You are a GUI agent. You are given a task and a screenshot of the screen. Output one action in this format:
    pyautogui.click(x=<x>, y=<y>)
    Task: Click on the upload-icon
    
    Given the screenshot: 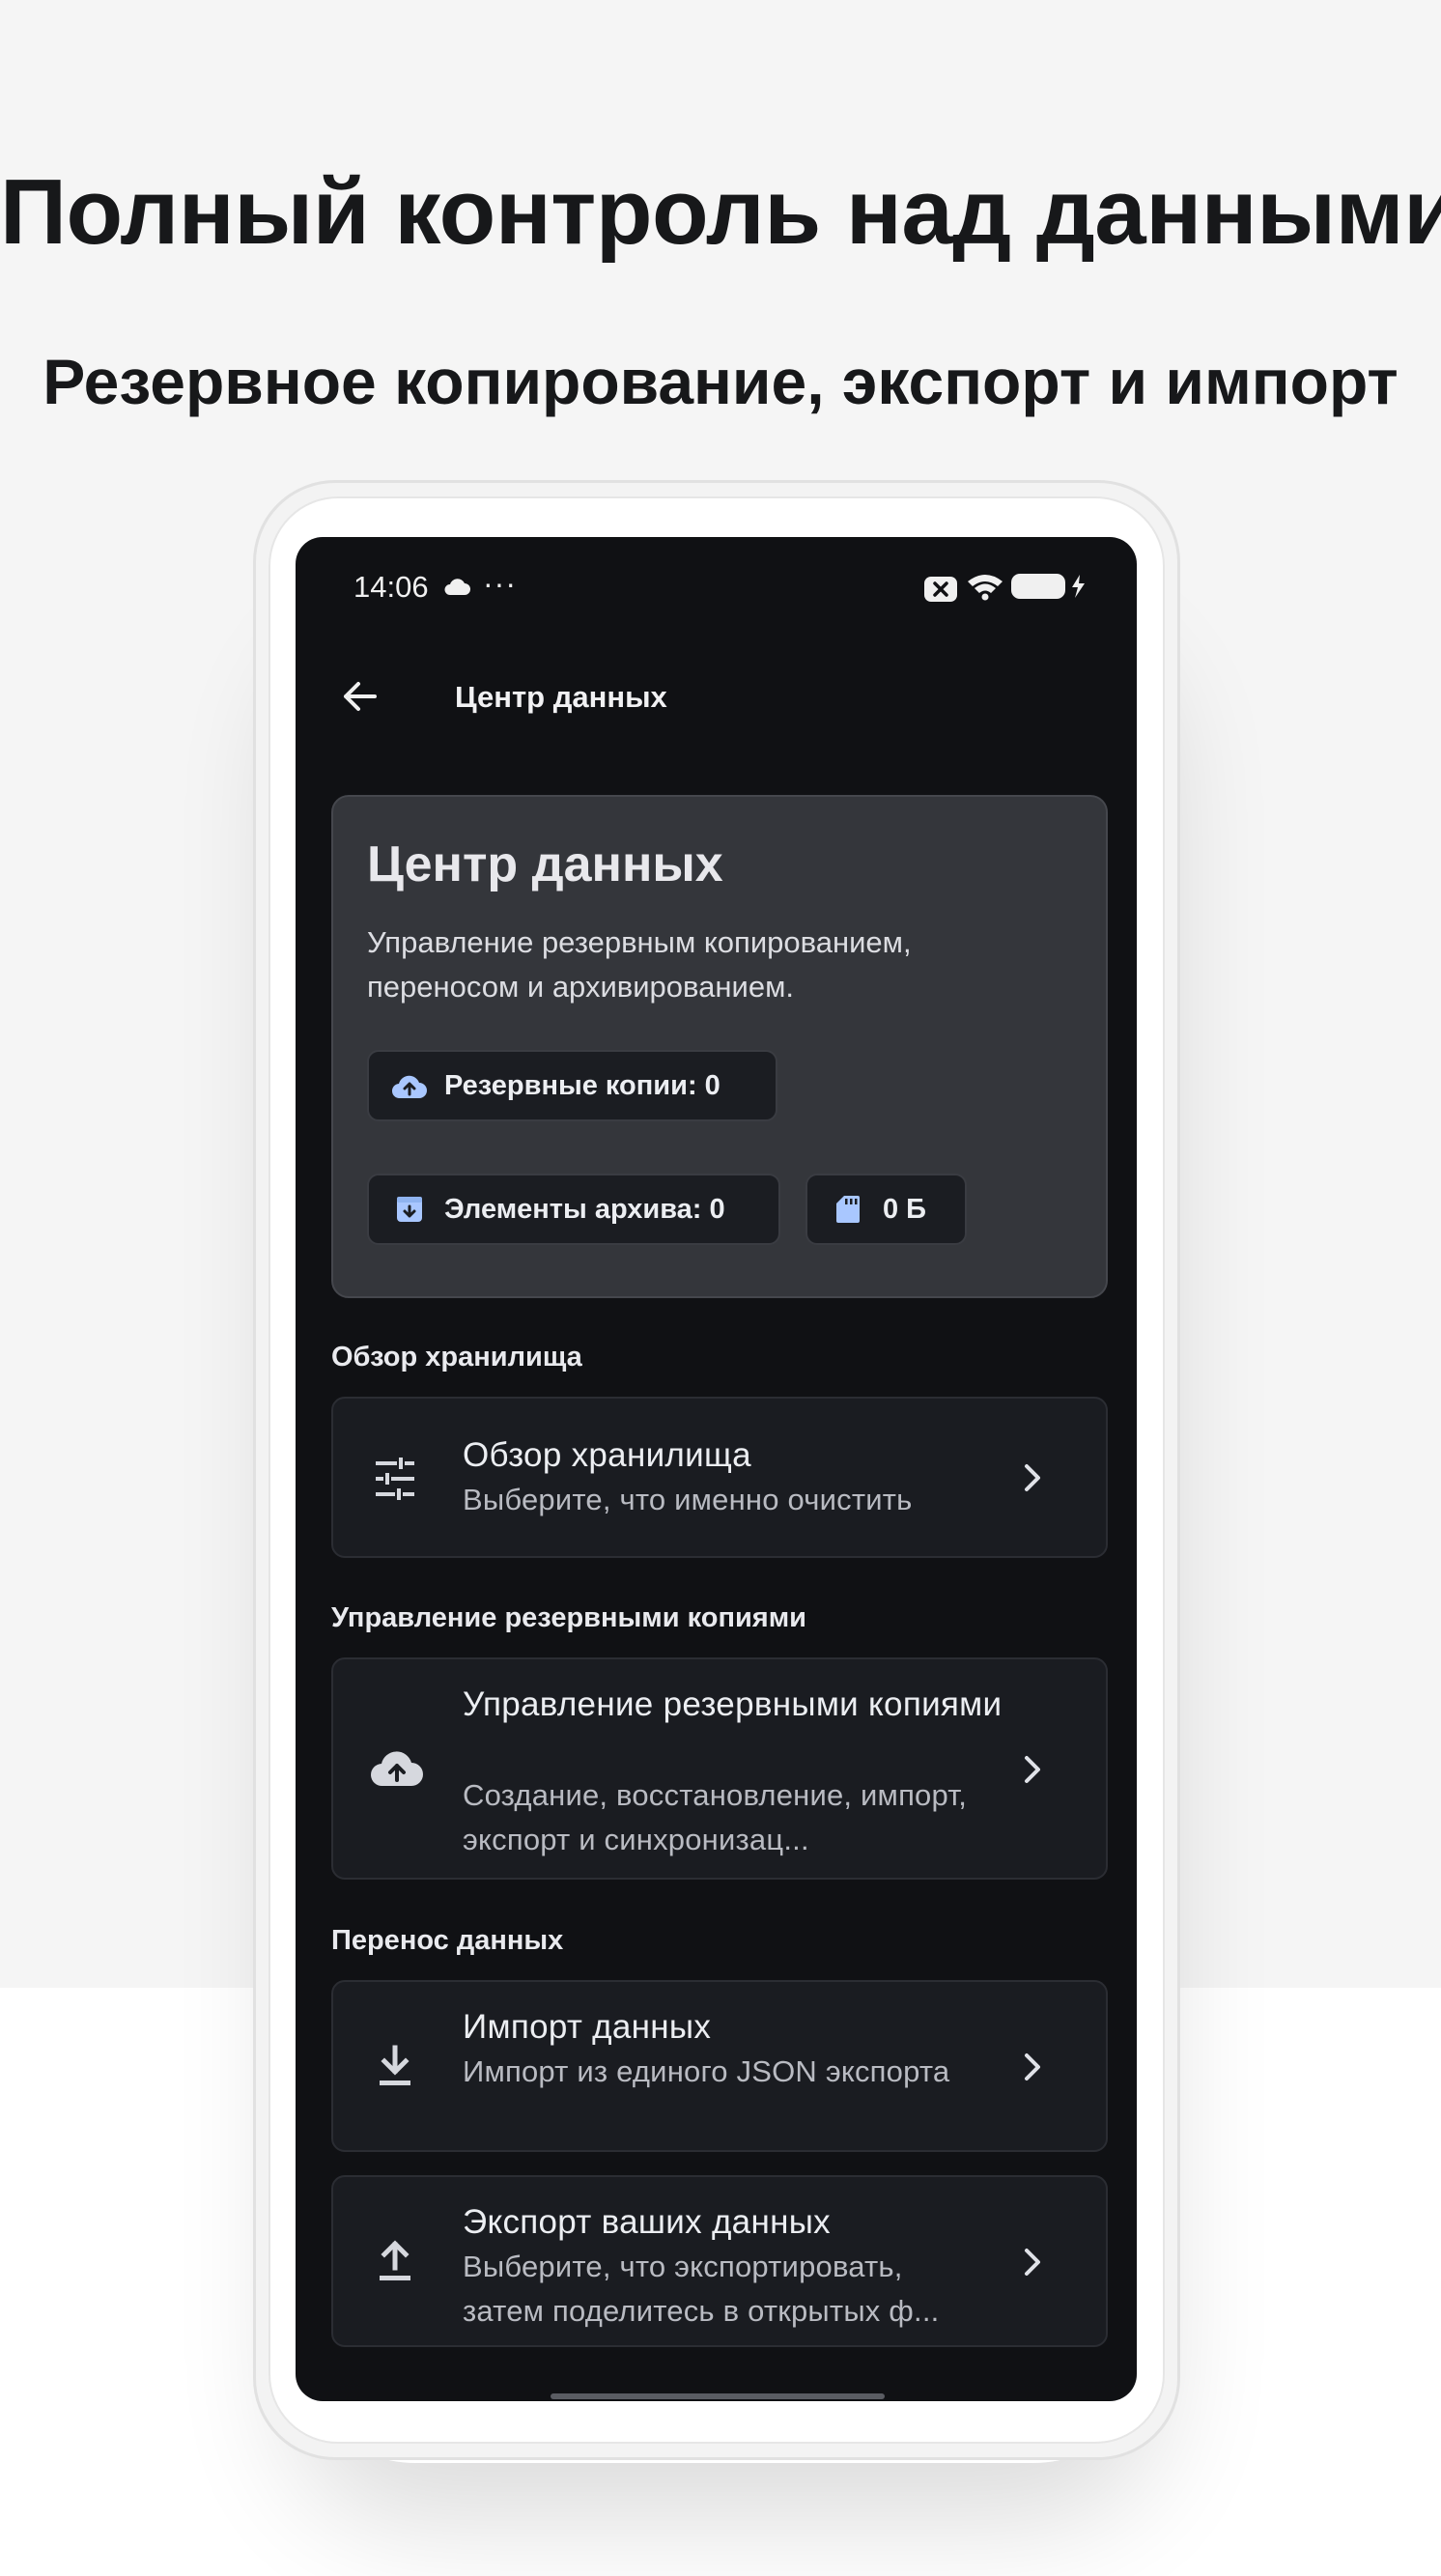 What is the action you would take?
    pyautogui.click(x=395, y=2262)
    